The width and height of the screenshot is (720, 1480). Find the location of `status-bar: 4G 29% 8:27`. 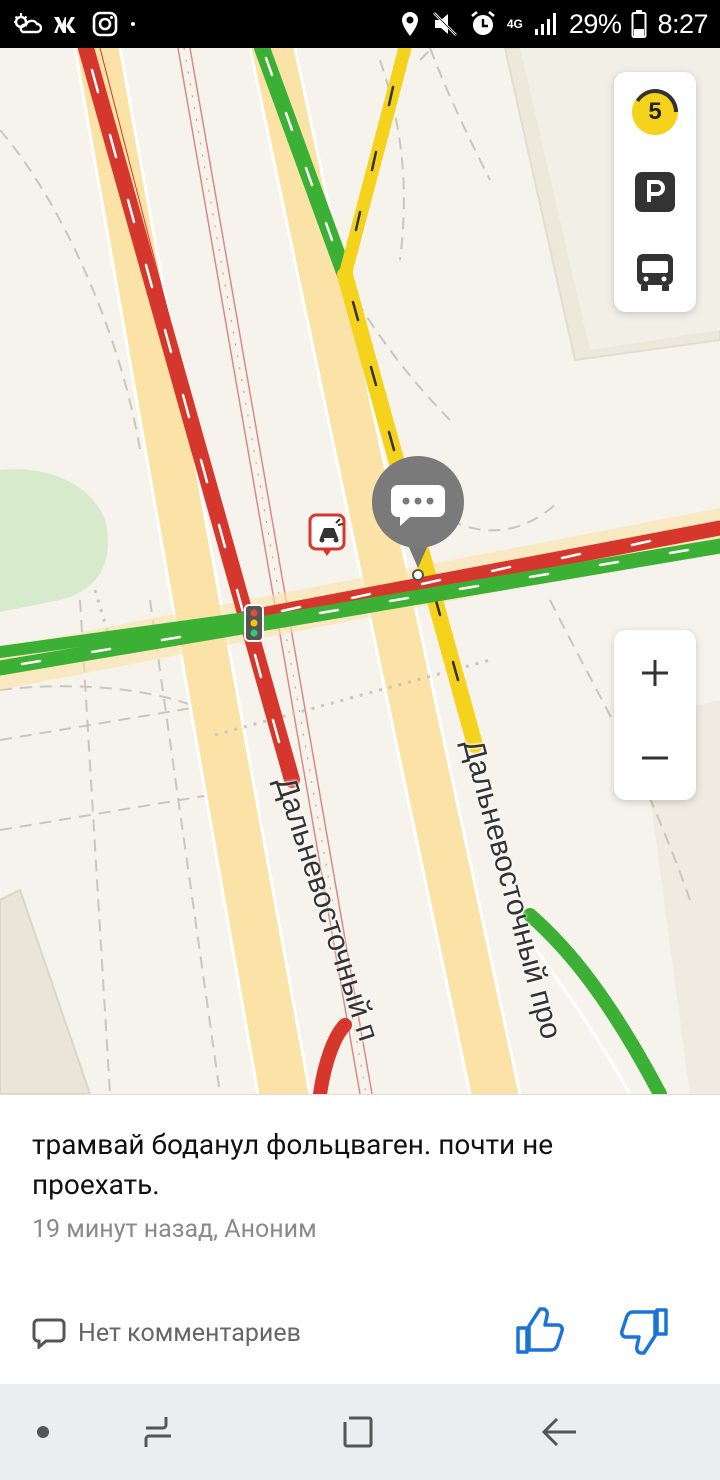

status-bar: 4G 29% 8:27 is located at coordinates (360, 24).